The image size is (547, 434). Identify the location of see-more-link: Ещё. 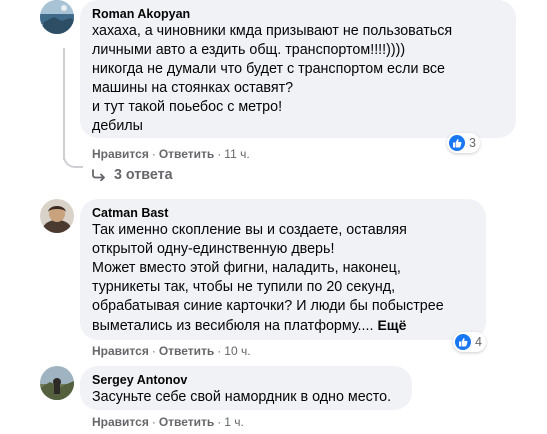
(391, 325).